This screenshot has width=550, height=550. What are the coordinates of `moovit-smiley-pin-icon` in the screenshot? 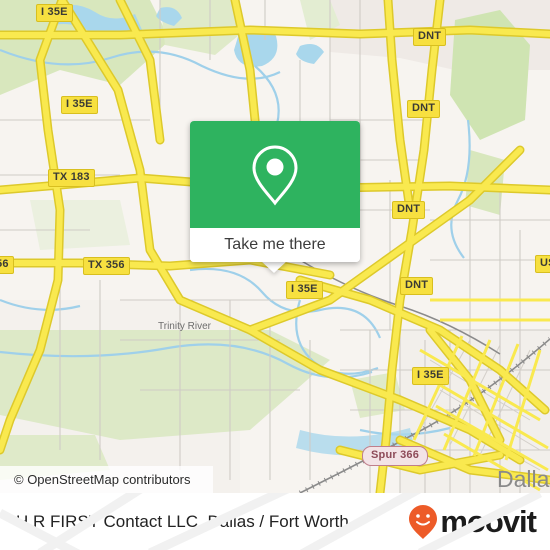 It's located at (423, 521).